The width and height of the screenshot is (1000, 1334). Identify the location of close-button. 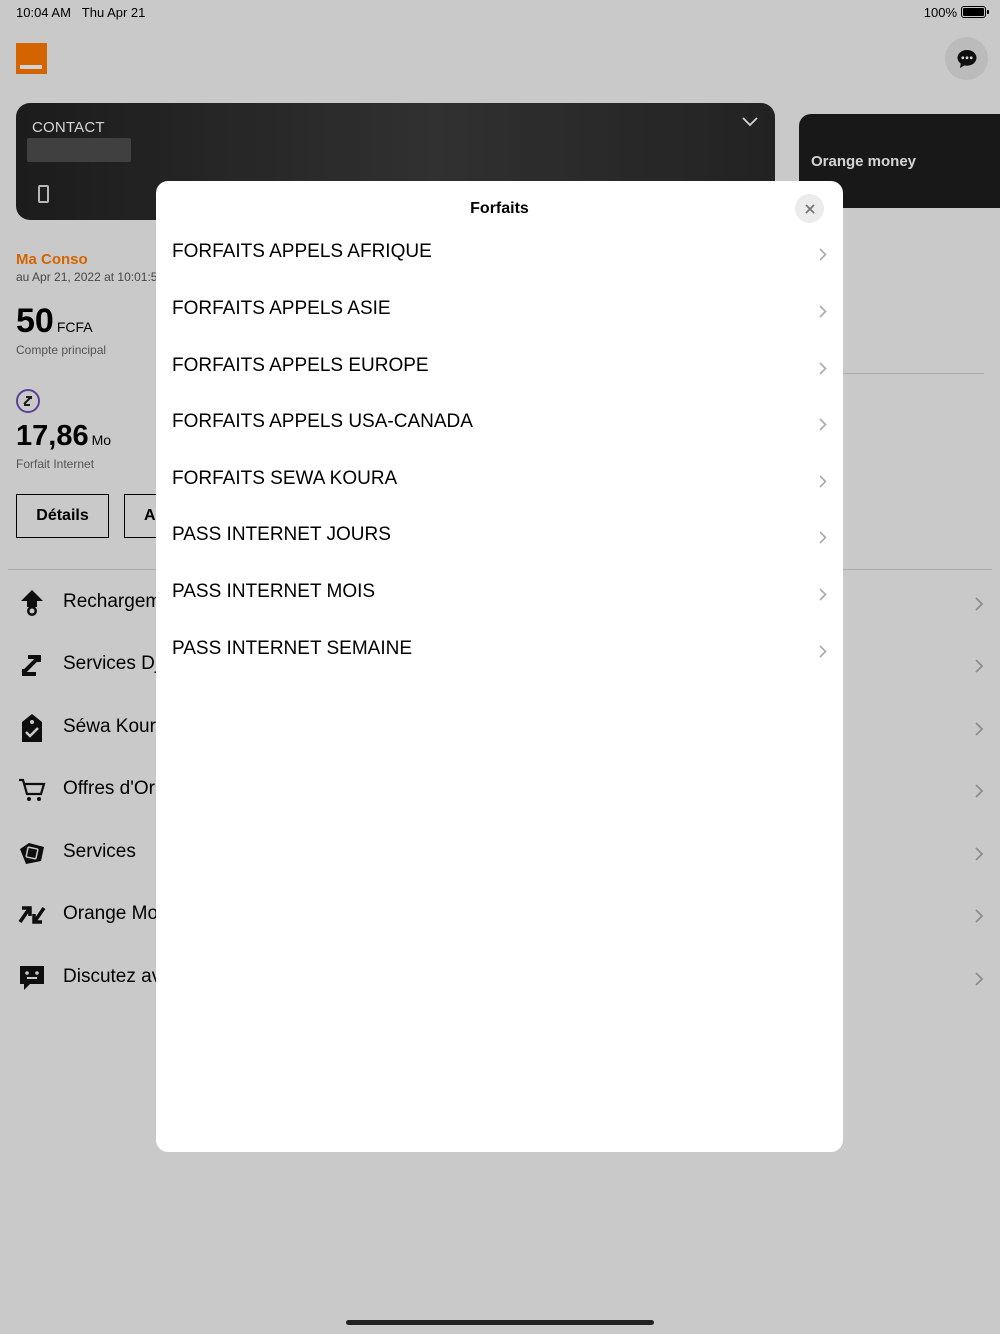
(809, 208).